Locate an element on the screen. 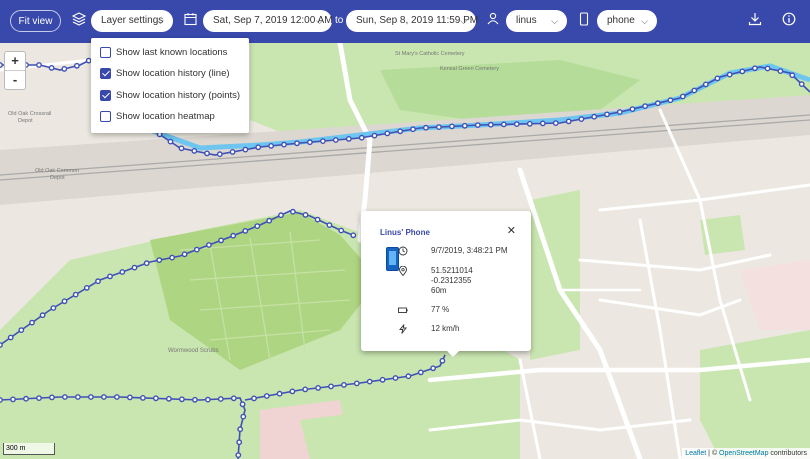 This screenshot has height=459, width=810. download-icon is located at coordinates (756, 21).